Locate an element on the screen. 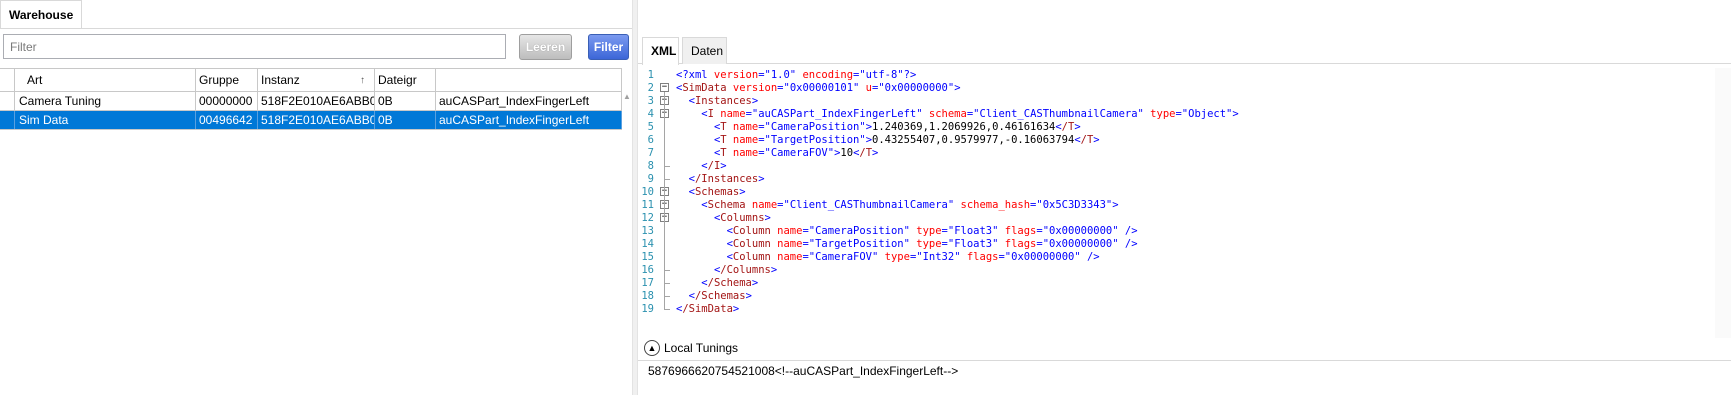  code-text: <Instances> is located at coordinates (723, 101).